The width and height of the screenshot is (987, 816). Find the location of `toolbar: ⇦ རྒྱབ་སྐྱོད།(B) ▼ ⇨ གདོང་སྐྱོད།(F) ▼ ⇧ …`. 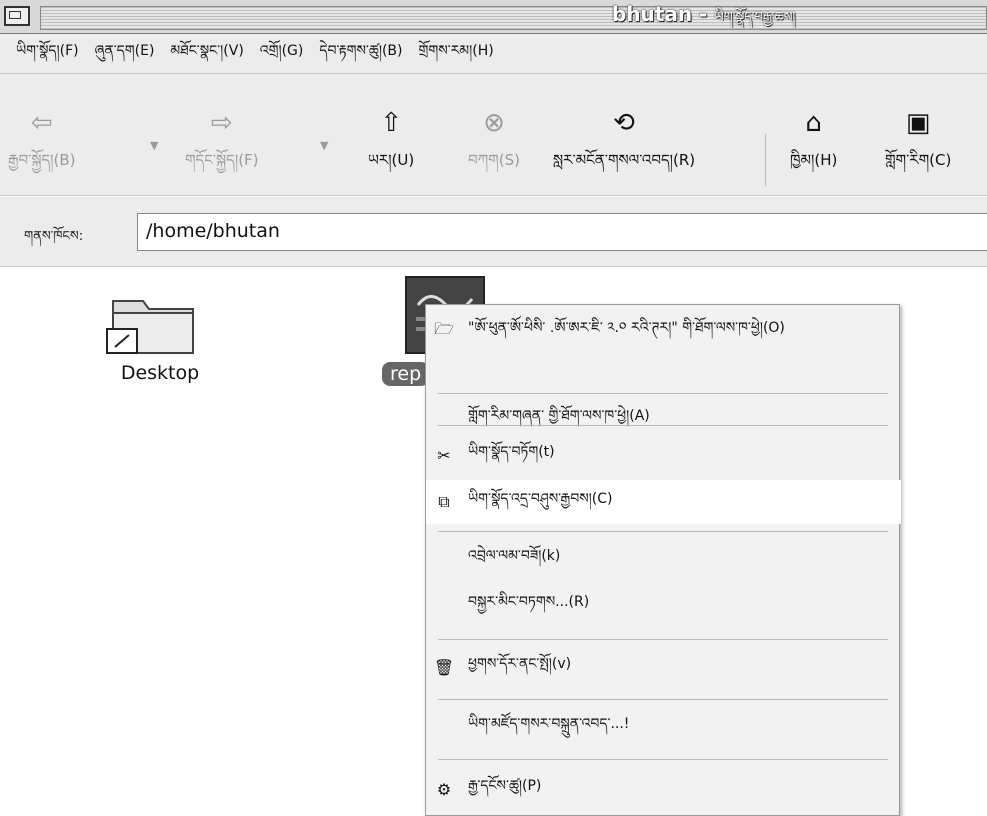

toolbar: ⇦ རྒྱབ་སྐྱོད།(B) ▼ ⇨ གདོང་སྐྱོད།(F) ▼ ⇧ … is located at coordinates (493, 135).